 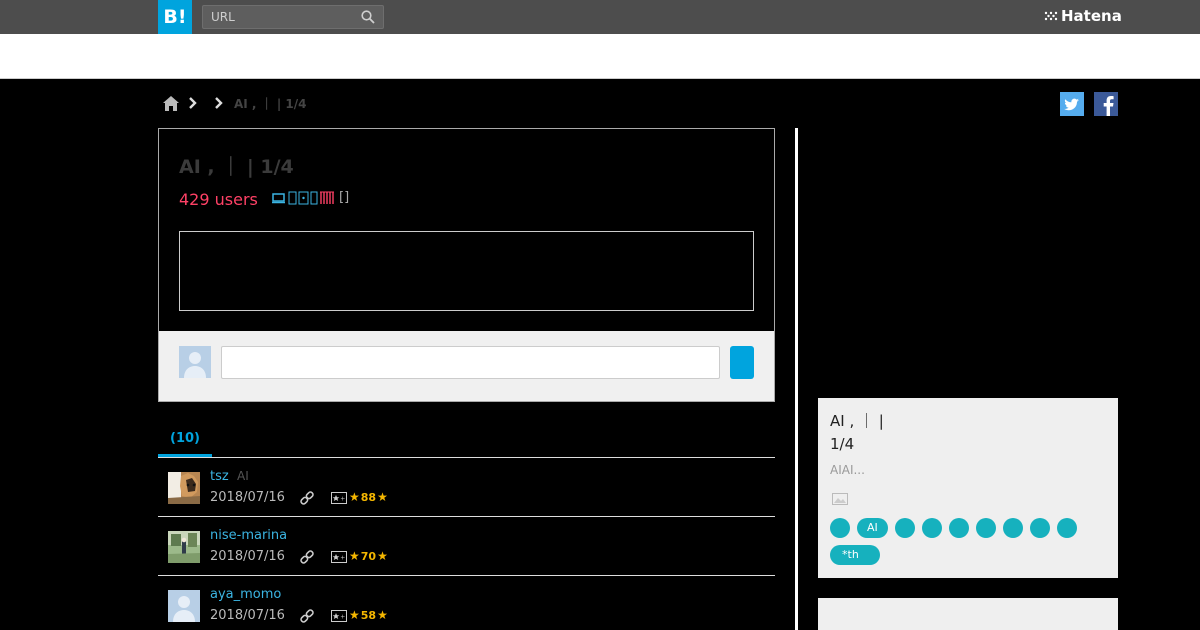 I want to click on comment-form, so click(x=466, y=366).